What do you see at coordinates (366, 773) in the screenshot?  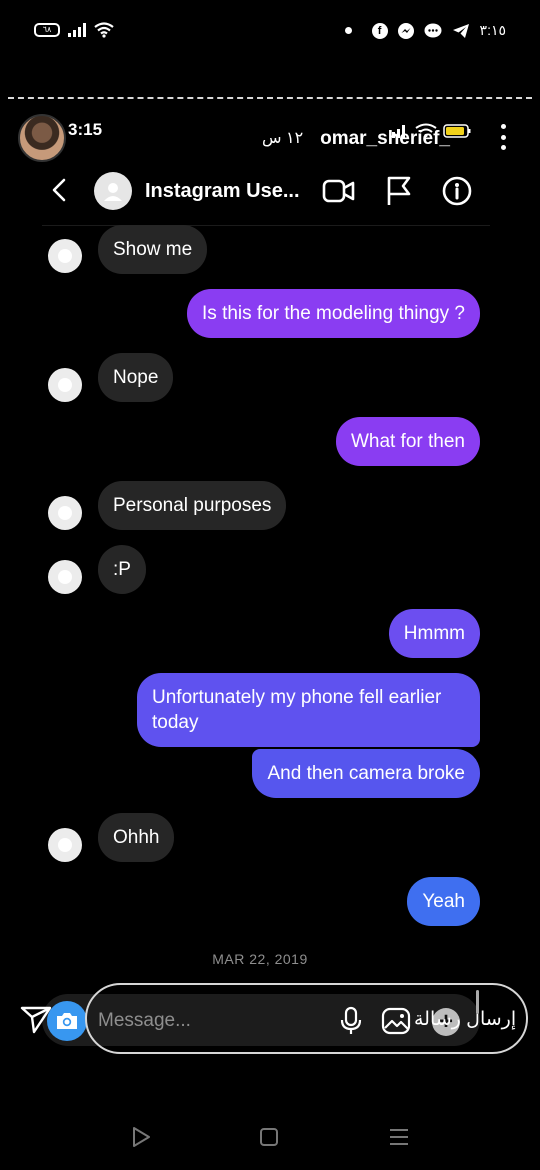 I see `message-sent: And then camera broke` at bounding box center [366, 773].